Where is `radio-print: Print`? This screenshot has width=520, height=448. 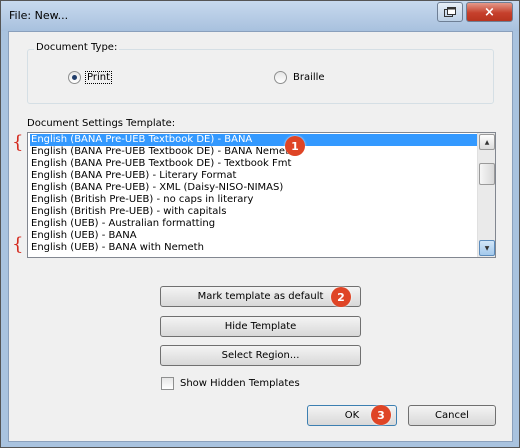
radio-print: Print is located at coordinates (90, 77).